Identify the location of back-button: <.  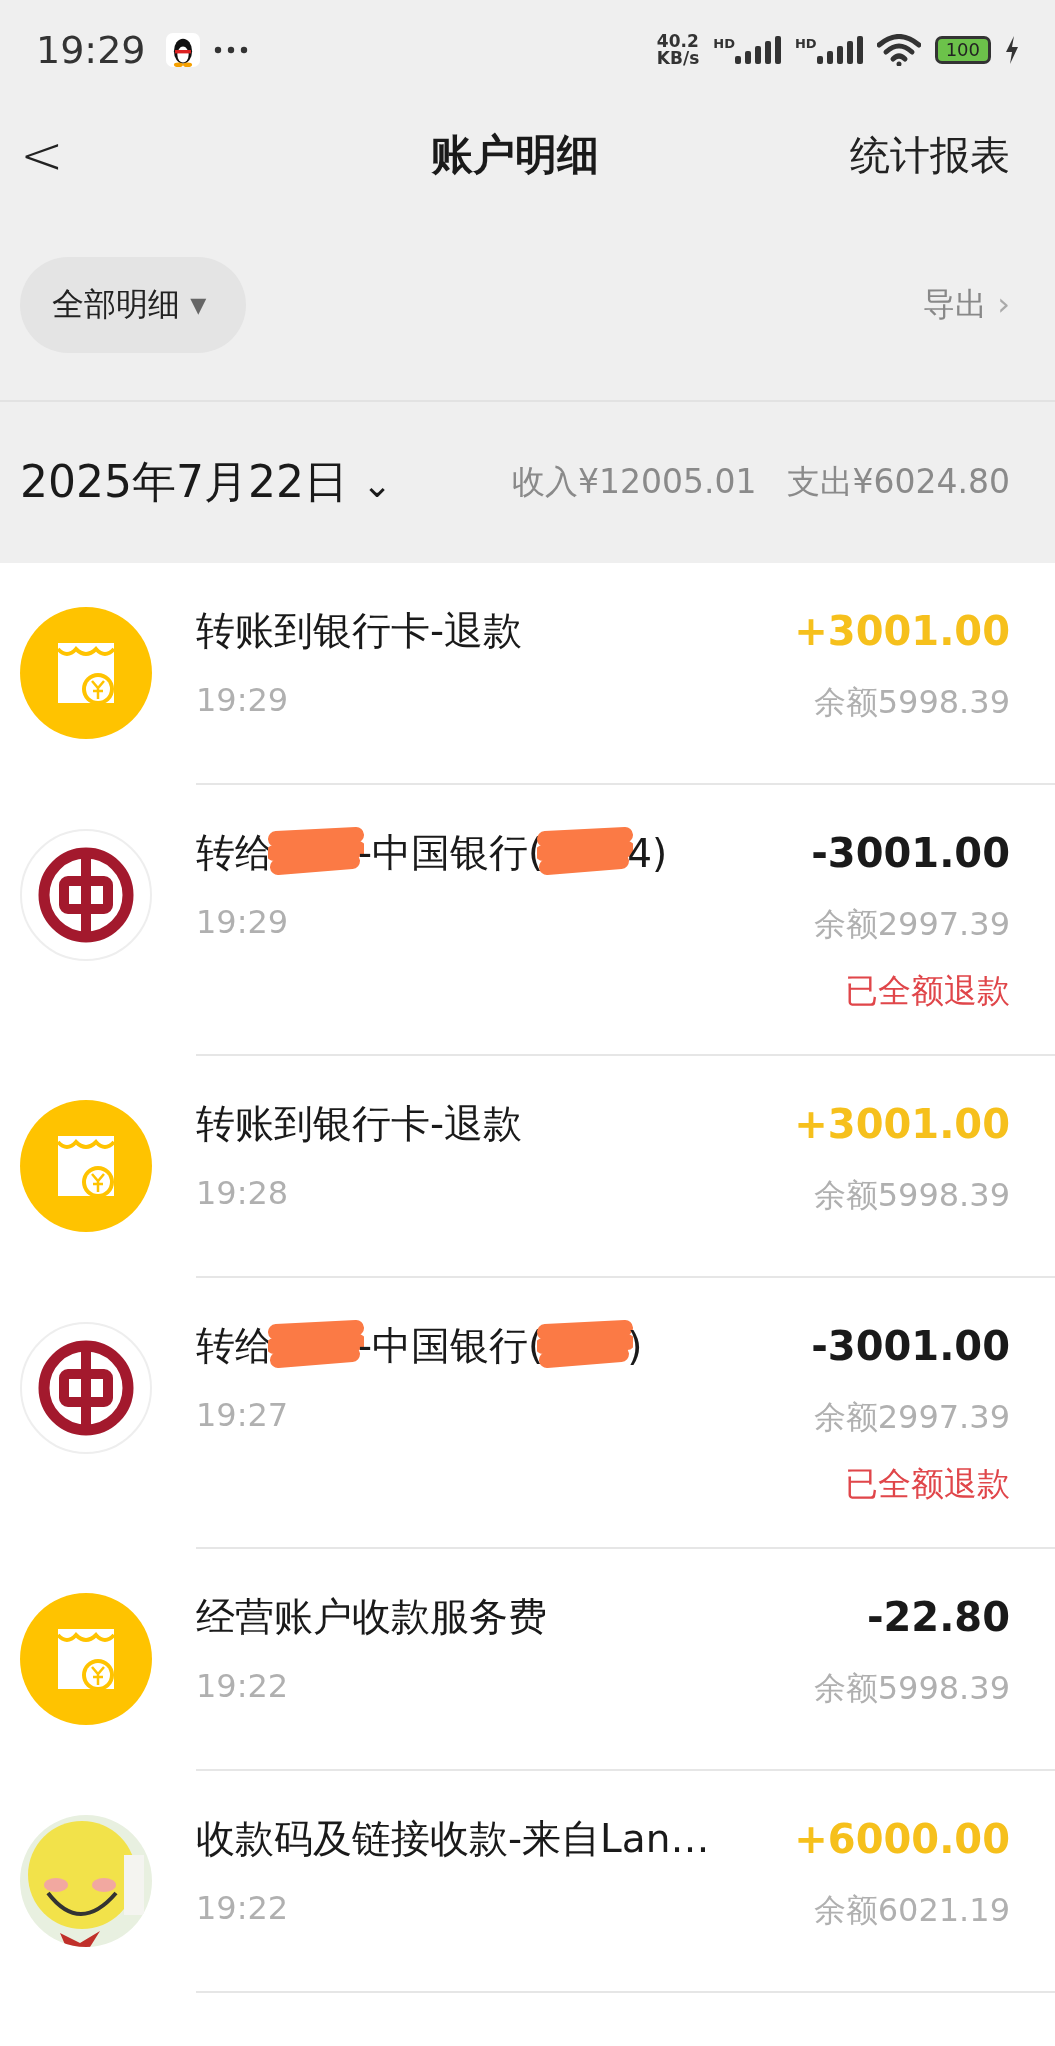
(42, 155).